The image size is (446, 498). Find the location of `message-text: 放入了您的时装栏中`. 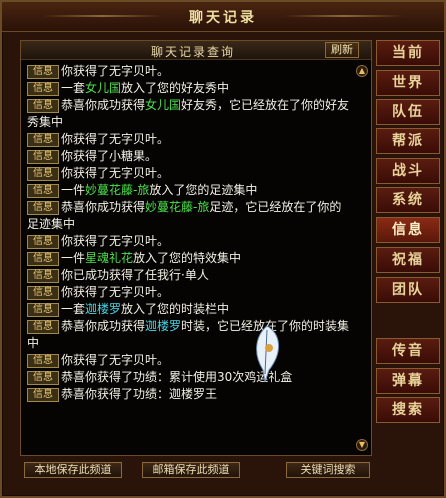

message-text: 放入了您的时装栏中 is located at coordinates (175, 309).